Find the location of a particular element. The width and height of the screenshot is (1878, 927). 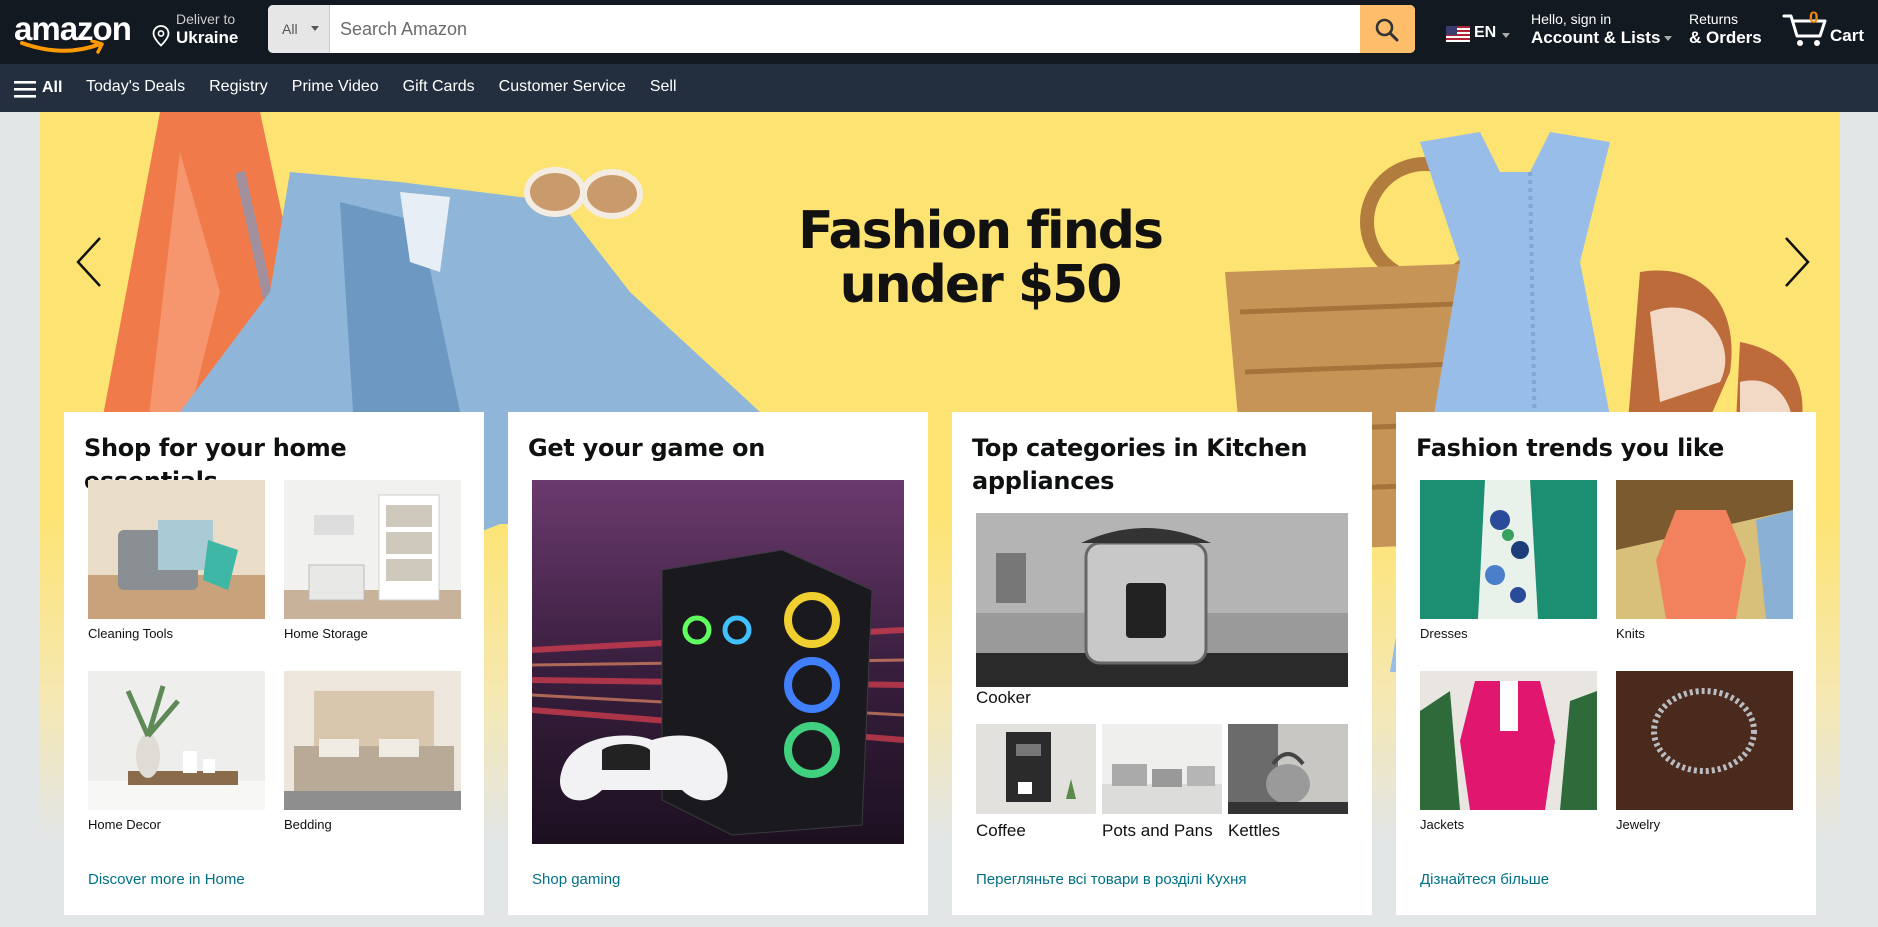

cart-count: 0 is located at coordinates (1814, 17).